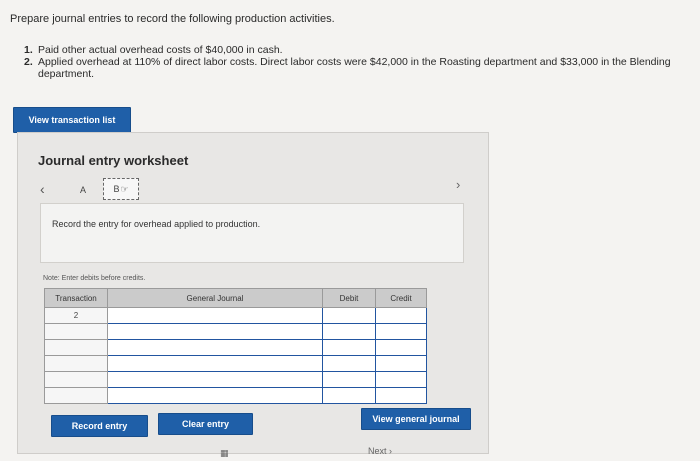 The height and width of the screenshot is (461, 700). I want to click on column-header-debit: Debit, so click(349, 298).